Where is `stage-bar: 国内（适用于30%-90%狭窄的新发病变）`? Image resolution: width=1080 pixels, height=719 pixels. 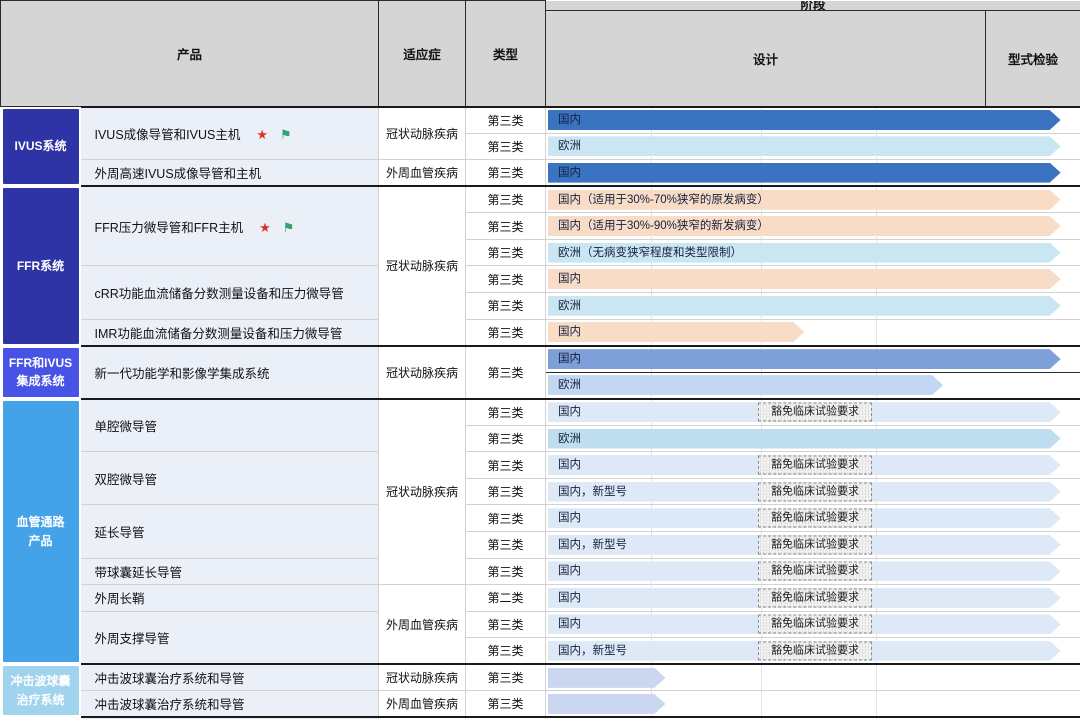
stage-bar: 国内（适用于30%-90%狭窄的新发病变） is located at coordinates (804, 226).